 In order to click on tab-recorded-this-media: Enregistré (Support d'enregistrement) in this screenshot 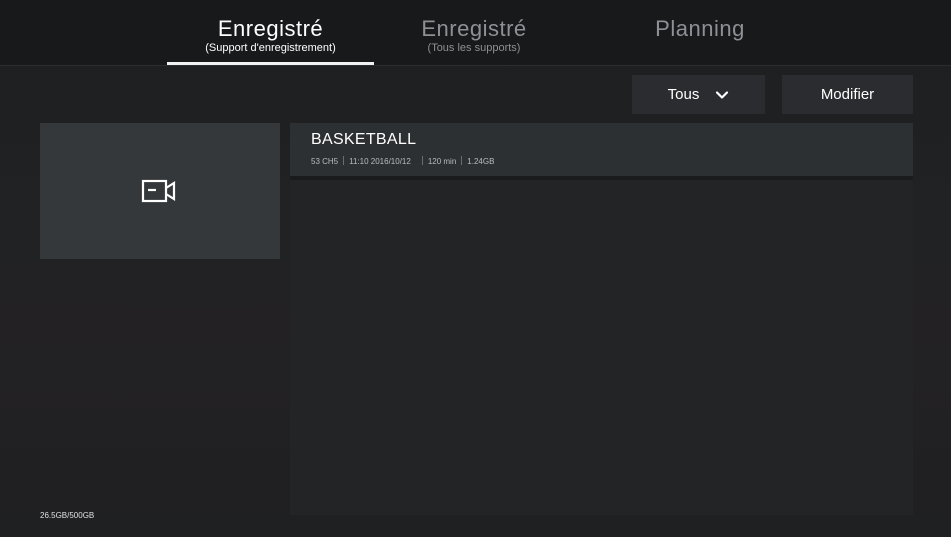, I will do `click(270, 33)`.